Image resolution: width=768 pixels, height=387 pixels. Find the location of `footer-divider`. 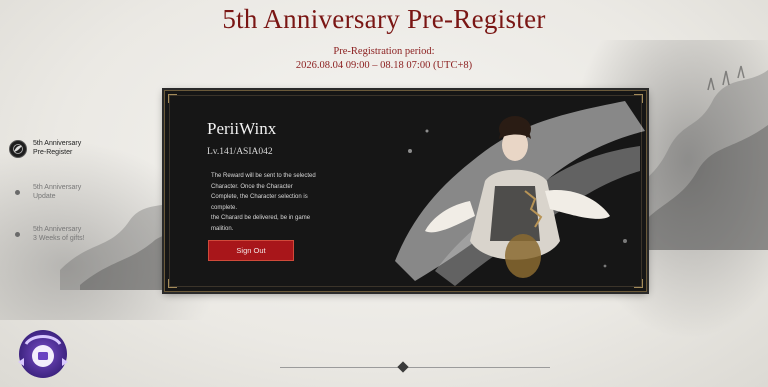

footer-divider is located at coordinates (415, 367).